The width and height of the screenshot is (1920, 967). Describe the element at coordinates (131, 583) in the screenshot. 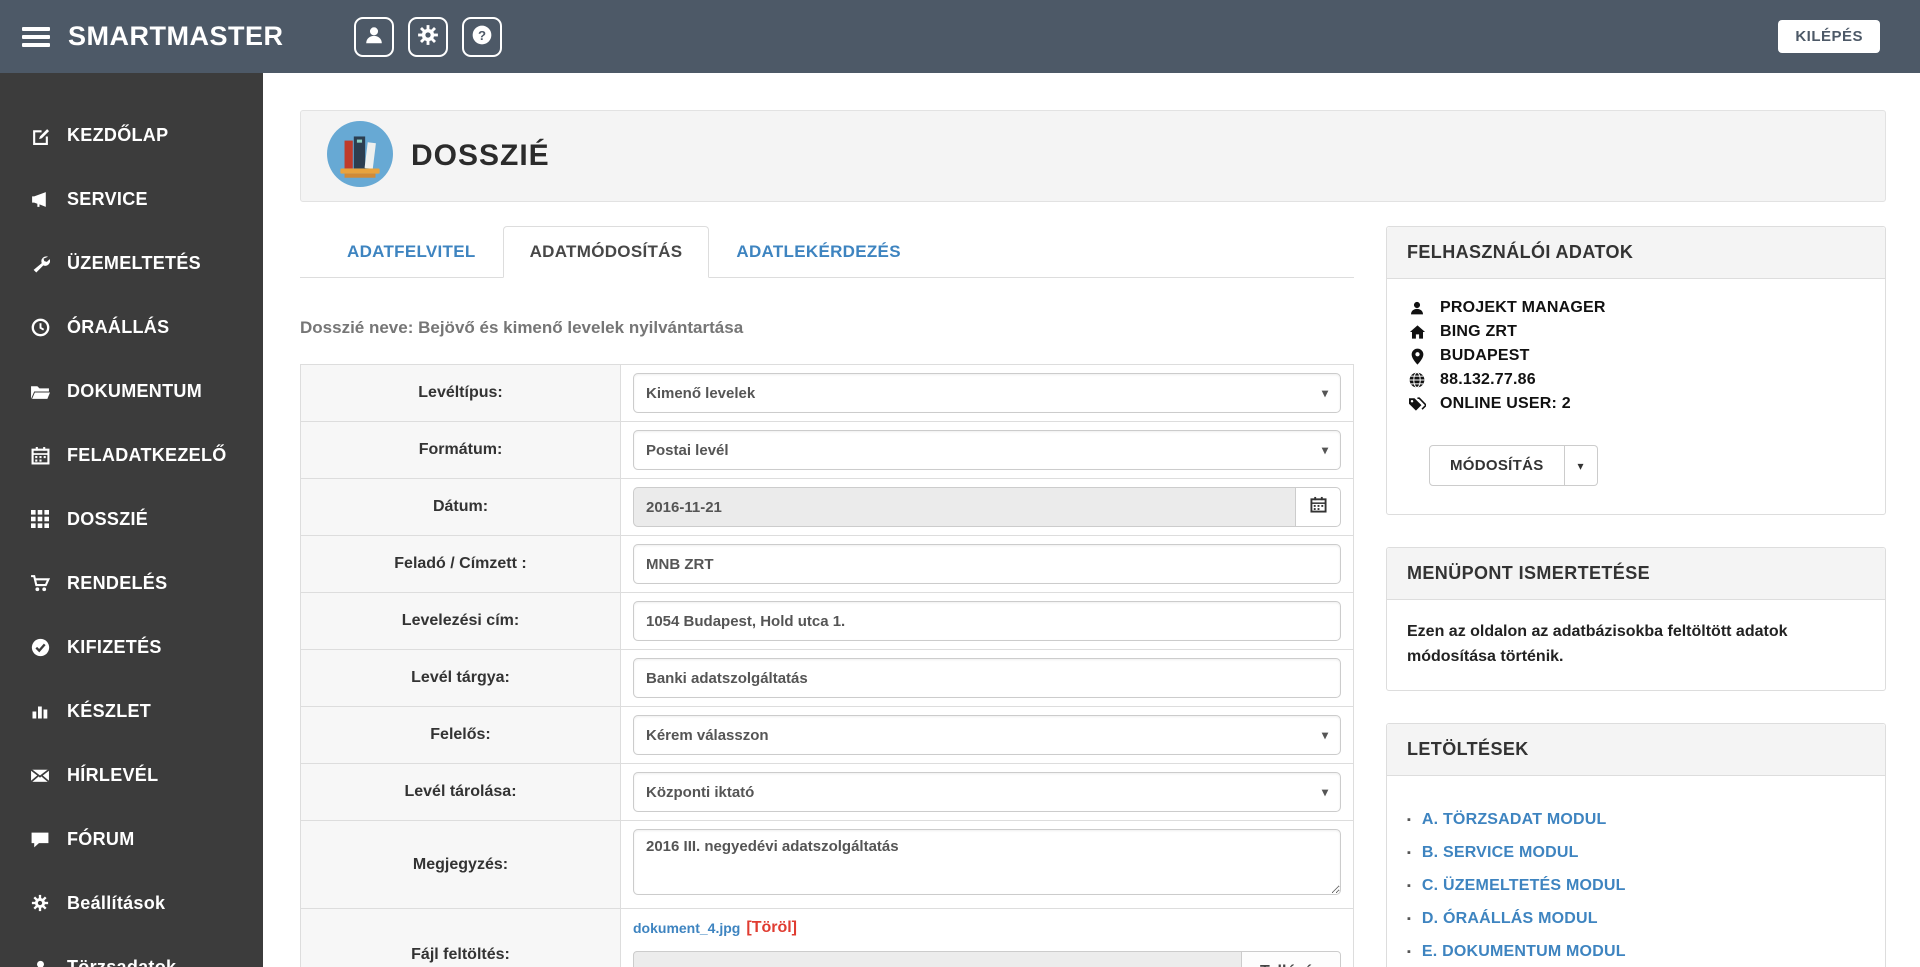

I see `sidebar-item-rendeles: RENDELÉS` at that location.